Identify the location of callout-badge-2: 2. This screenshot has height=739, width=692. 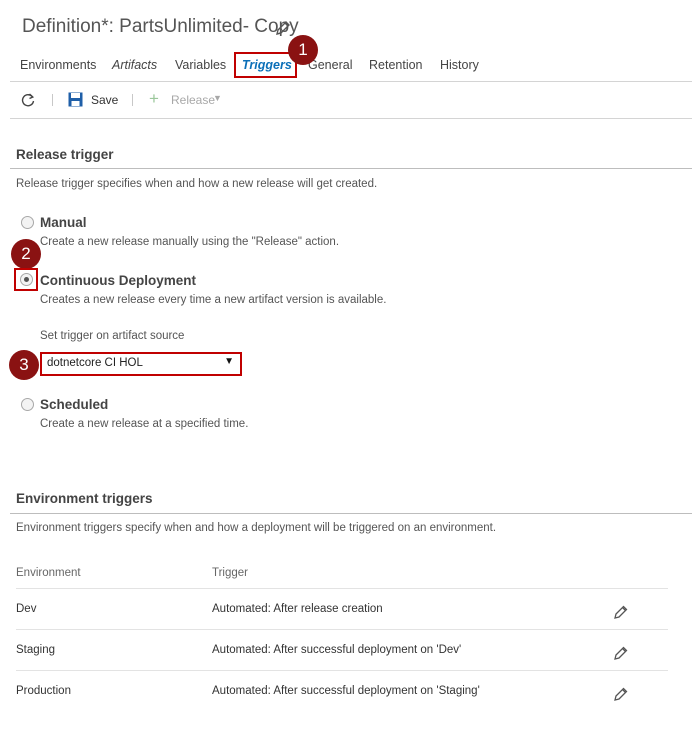
(26, 254).